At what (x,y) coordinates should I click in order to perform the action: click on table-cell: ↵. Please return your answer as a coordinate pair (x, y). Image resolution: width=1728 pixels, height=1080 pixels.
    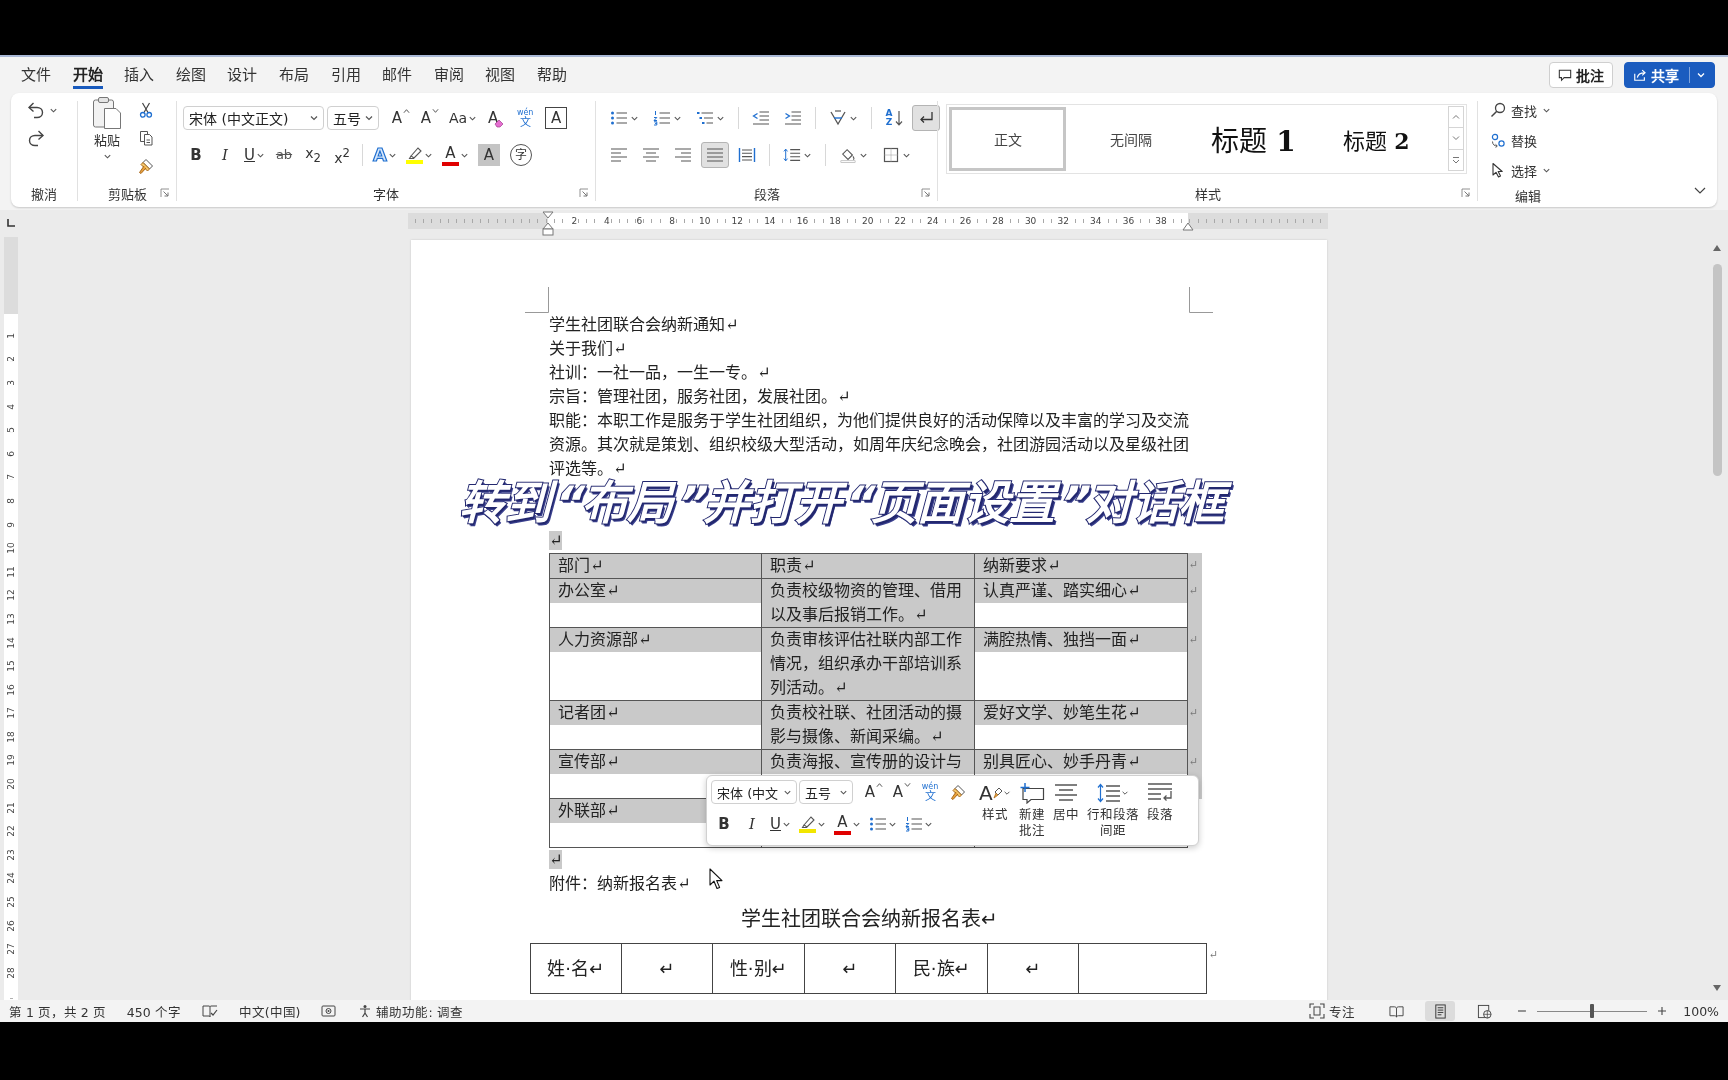
    Looking at the image, I should click on (850, 968).